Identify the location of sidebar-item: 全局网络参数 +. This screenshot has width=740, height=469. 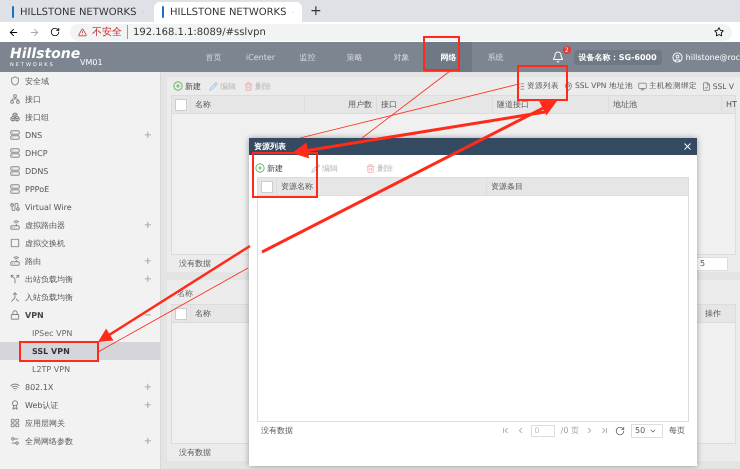
(80, 441).